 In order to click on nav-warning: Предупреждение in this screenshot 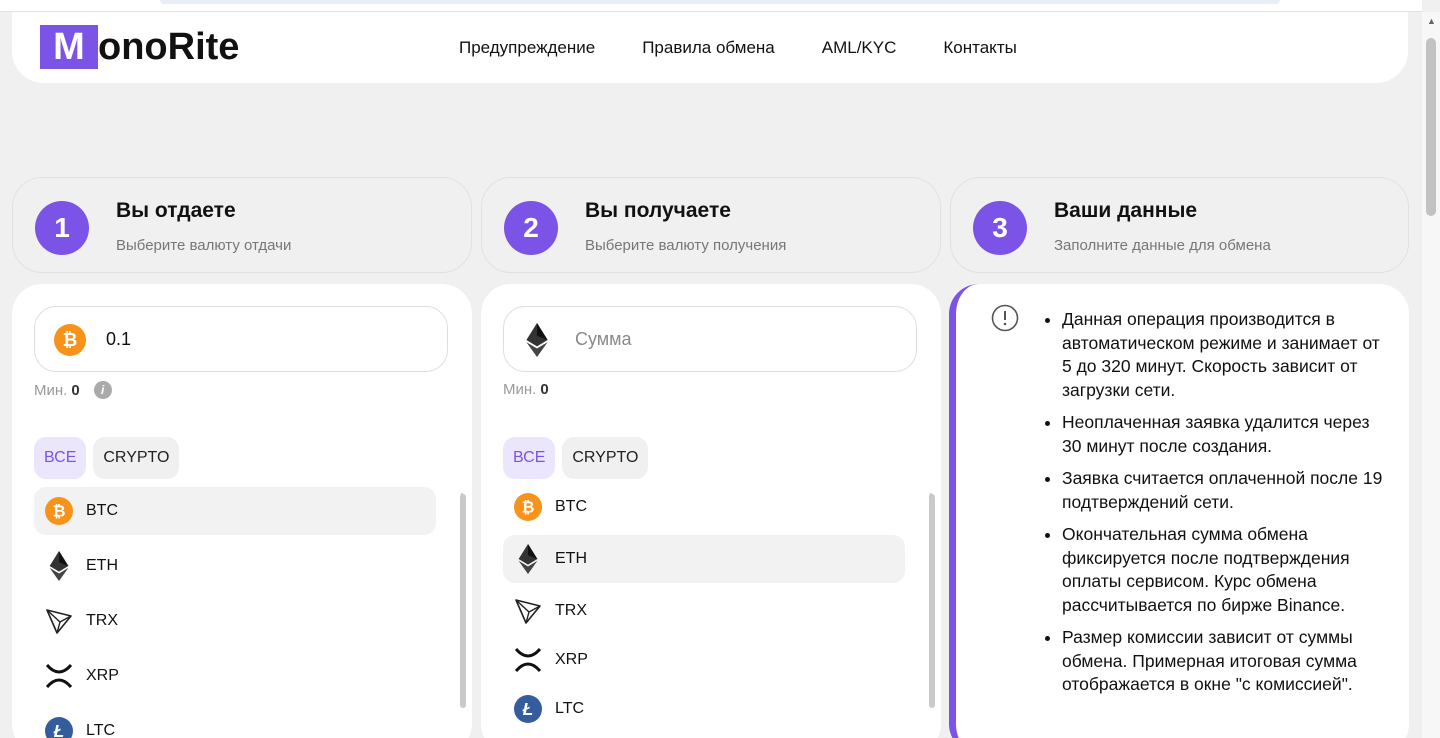, I will do `click(527, 48)`.